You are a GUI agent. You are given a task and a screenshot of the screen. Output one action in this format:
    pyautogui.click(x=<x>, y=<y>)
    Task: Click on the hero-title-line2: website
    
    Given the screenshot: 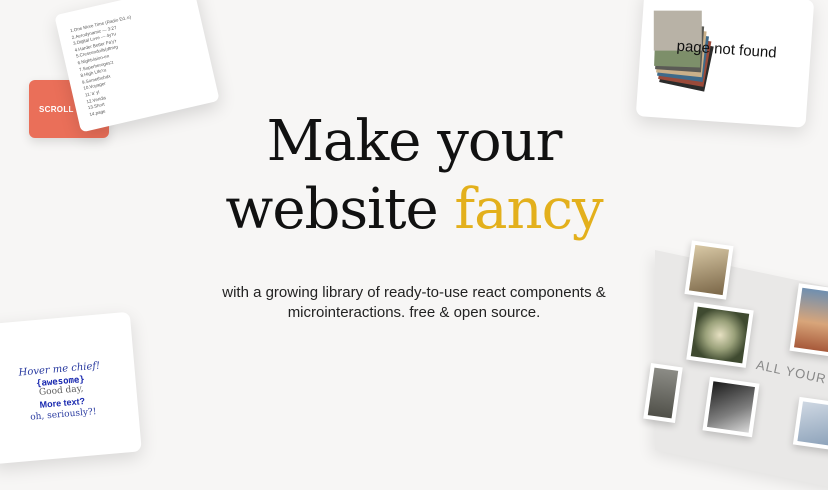 What is the action you would take?
    pyautogui.click(x=340, y=209)
    